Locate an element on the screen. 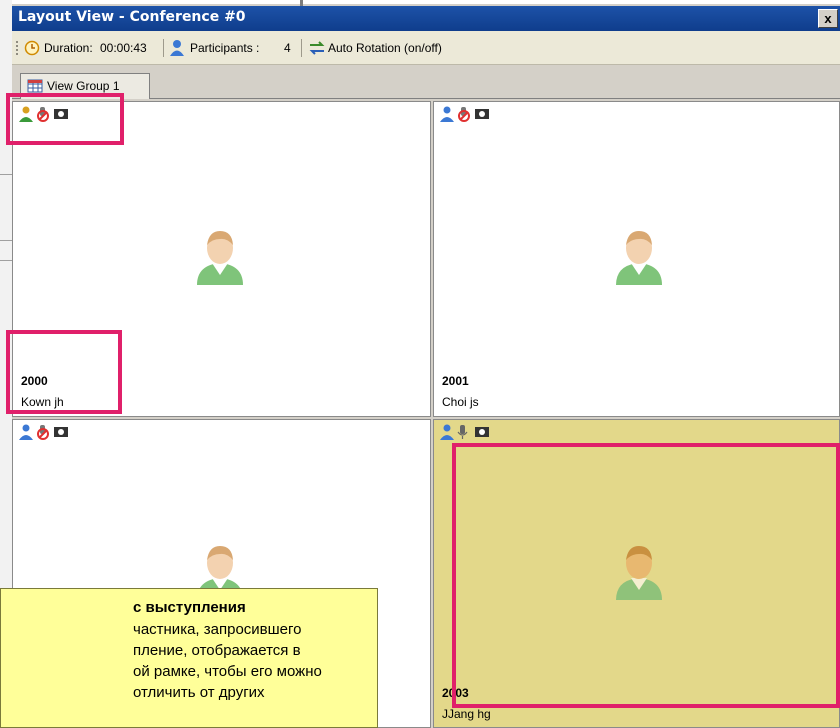  close-button: x is located at coordinates (828, 18).